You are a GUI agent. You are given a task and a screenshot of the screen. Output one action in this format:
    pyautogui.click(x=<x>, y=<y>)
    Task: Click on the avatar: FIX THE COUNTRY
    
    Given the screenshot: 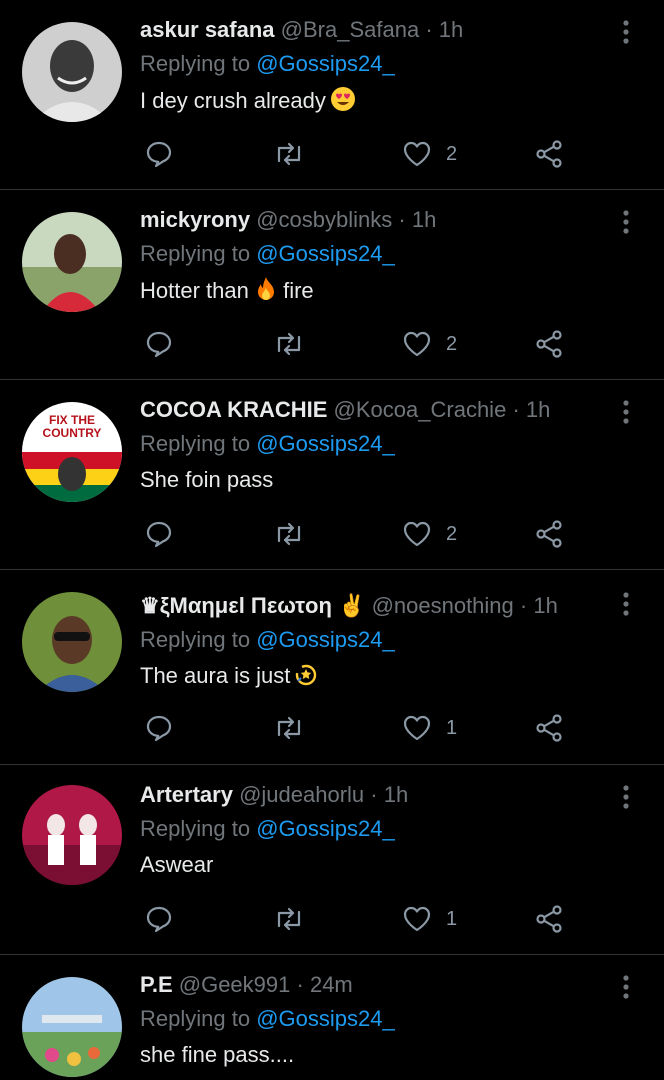 What is the action you would take?
    pyautogui.click(x=72, y=452)
    